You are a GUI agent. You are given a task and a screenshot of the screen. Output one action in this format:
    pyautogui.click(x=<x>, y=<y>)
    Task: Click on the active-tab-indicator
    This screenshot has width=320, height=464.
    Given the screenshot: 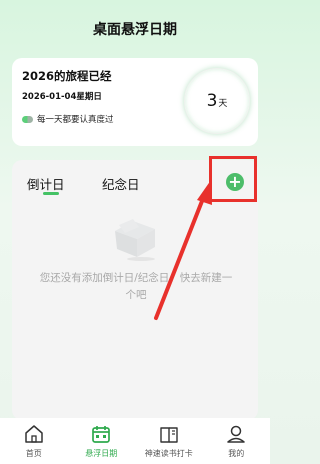 What is the action you would take?
    pyautogui.click(x=51, y=193)
    